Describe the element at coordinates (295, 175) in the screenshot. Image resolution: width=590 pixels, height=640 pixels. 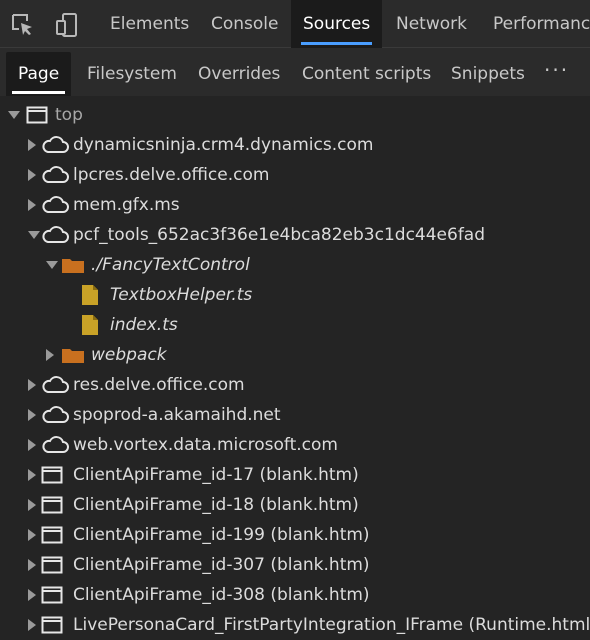
I see `tree-item: lpcres.delve.office.com` at that location.